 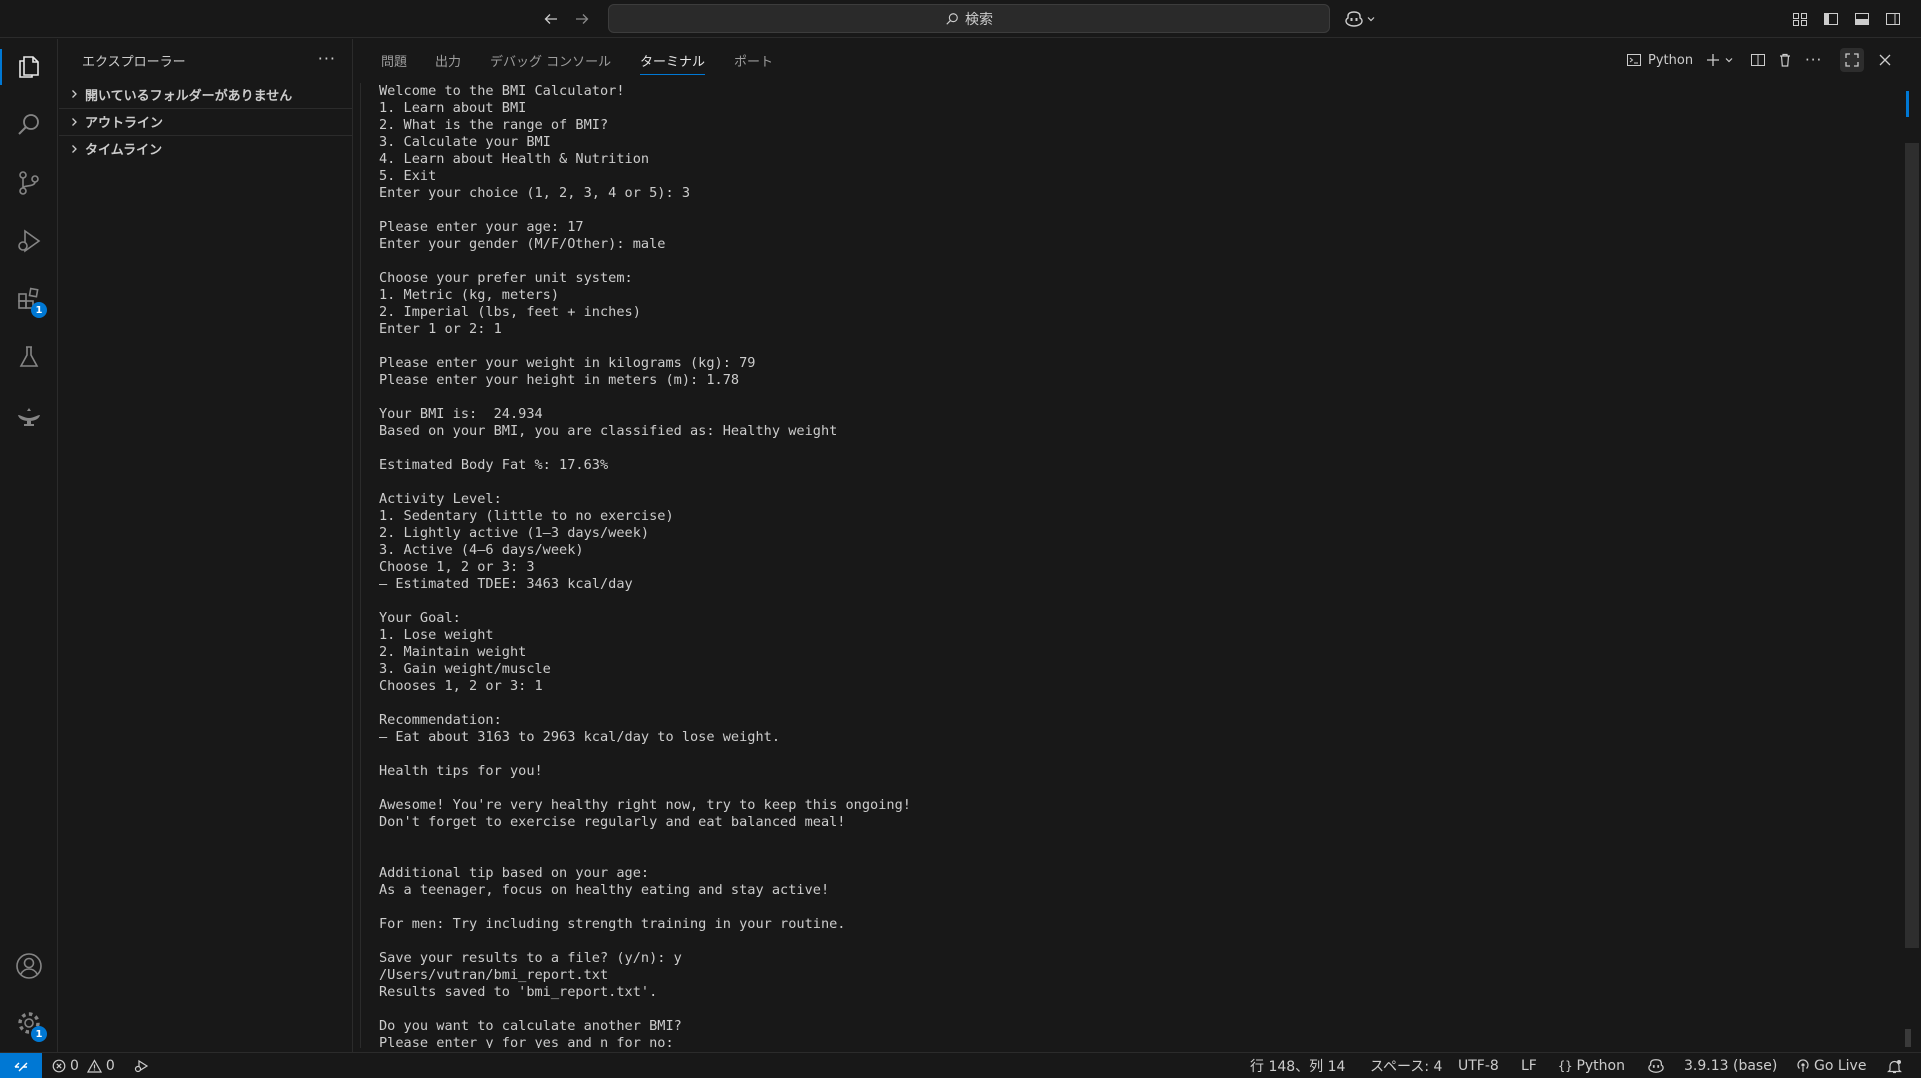 I want to click on activity-bar: 1 1, so click(x=29, y=545).